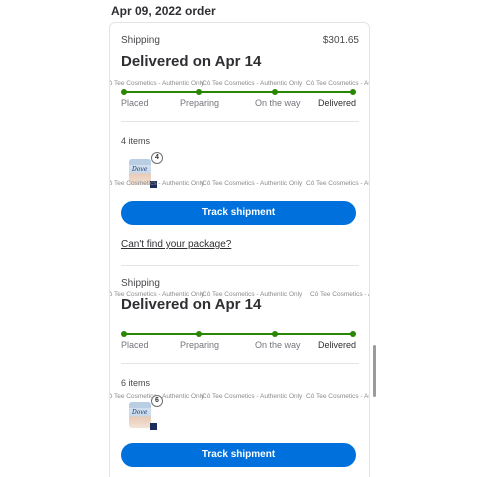 The width and height of the screenshot is (477, 477). What do you see at coordinates (340, 40) in the screenshot?
I see `order-total: $301.65` at bounding box center [340, 40].